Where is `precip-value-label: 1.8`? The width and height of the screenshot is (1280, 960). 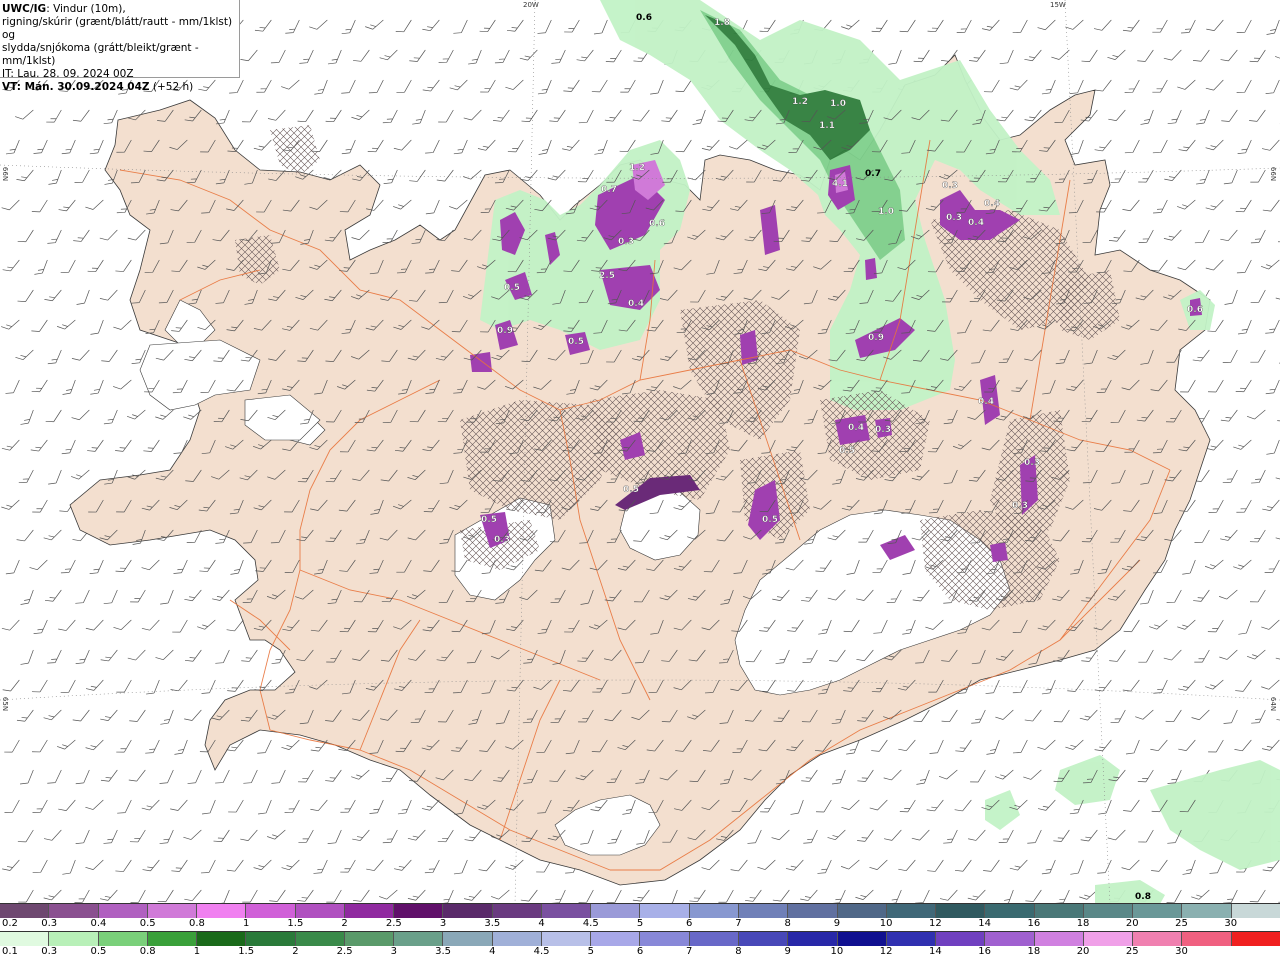 precip-value-label: 1.8 is located at coordinates (722, 23).